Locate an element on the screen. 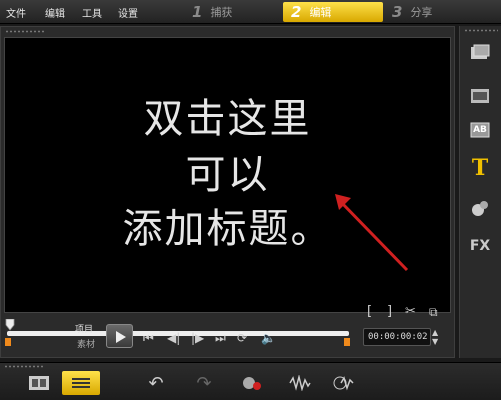 The width and height of the screenshot is (501, 400). next-frame-icon: |▶ is located at coordinates (197, 338).